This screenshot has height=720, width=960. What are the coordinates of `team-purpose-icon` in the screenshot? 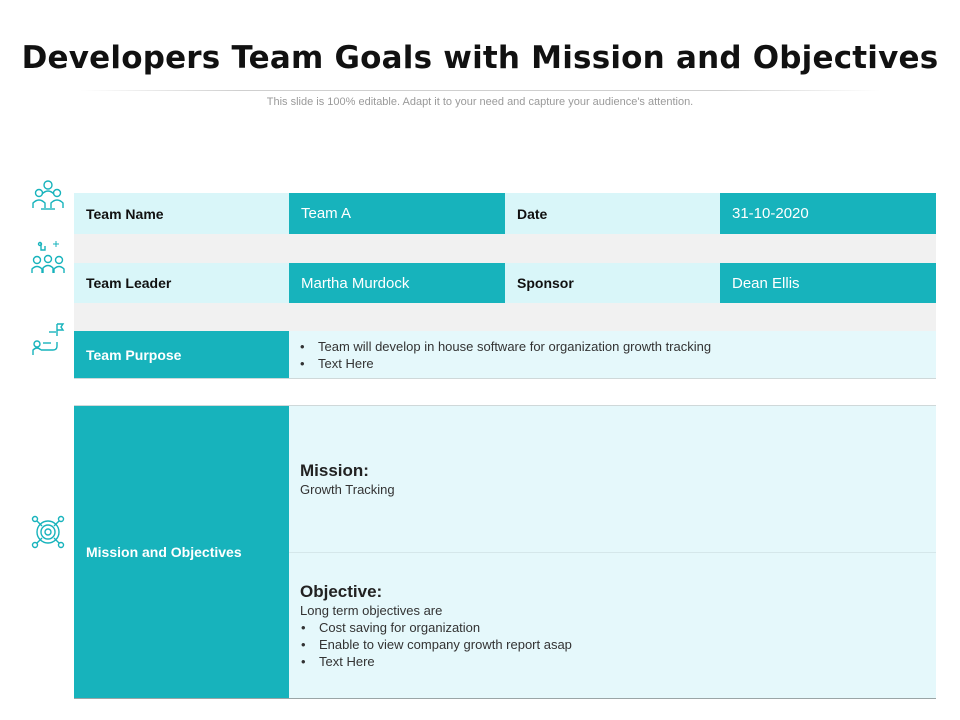 It's located at (48, 339).